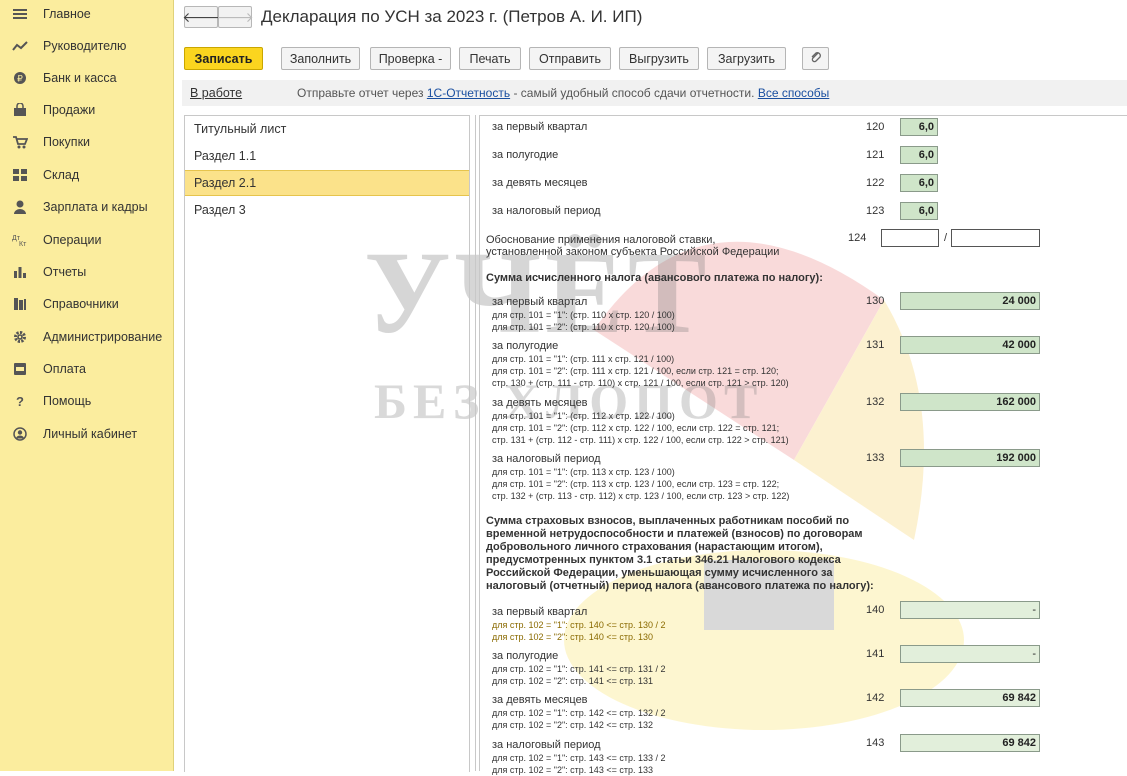  I want to click on sidebar-item-salary: Зарплата и кадры, so click(86, 207).